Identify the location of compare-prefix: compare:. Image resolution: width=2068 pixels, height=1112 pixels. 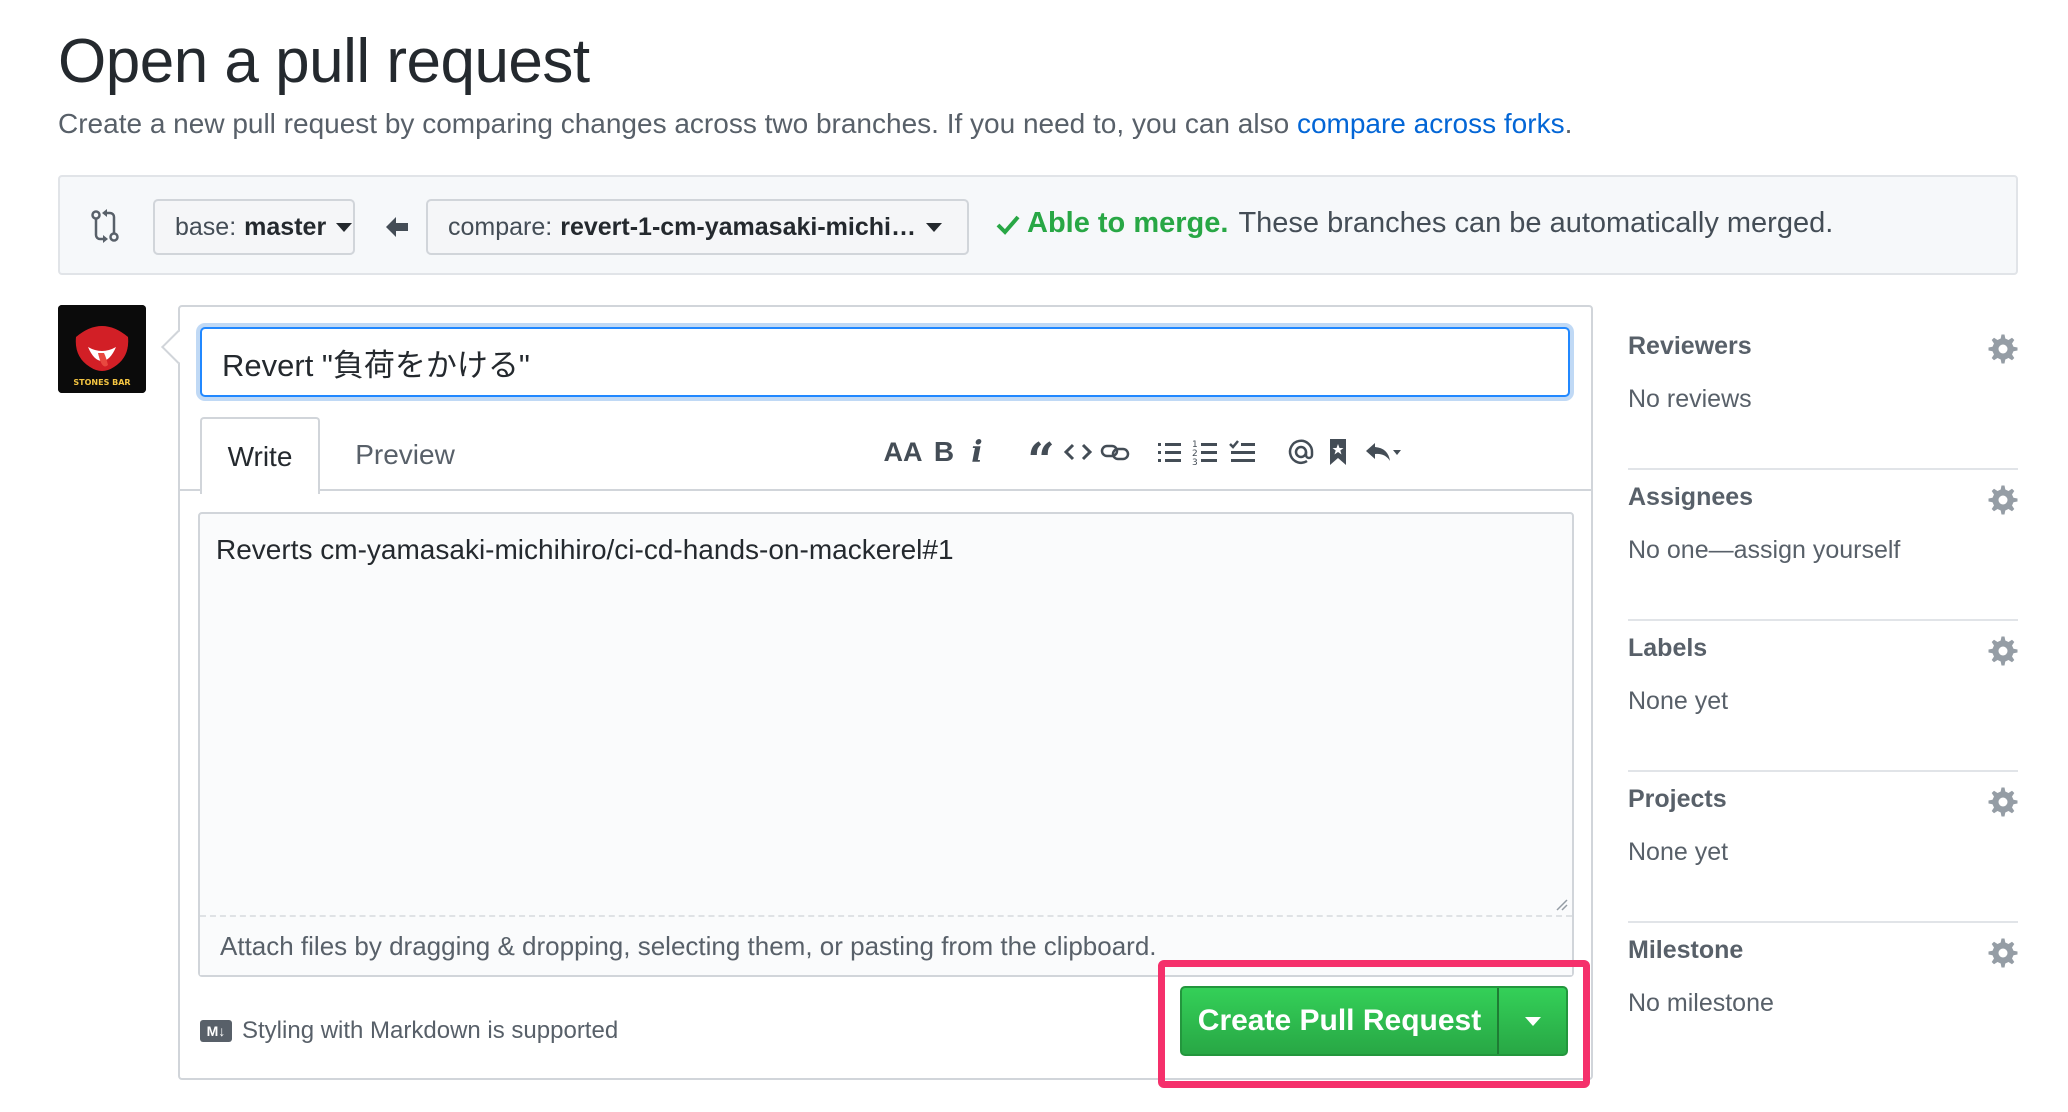
(500, 226).